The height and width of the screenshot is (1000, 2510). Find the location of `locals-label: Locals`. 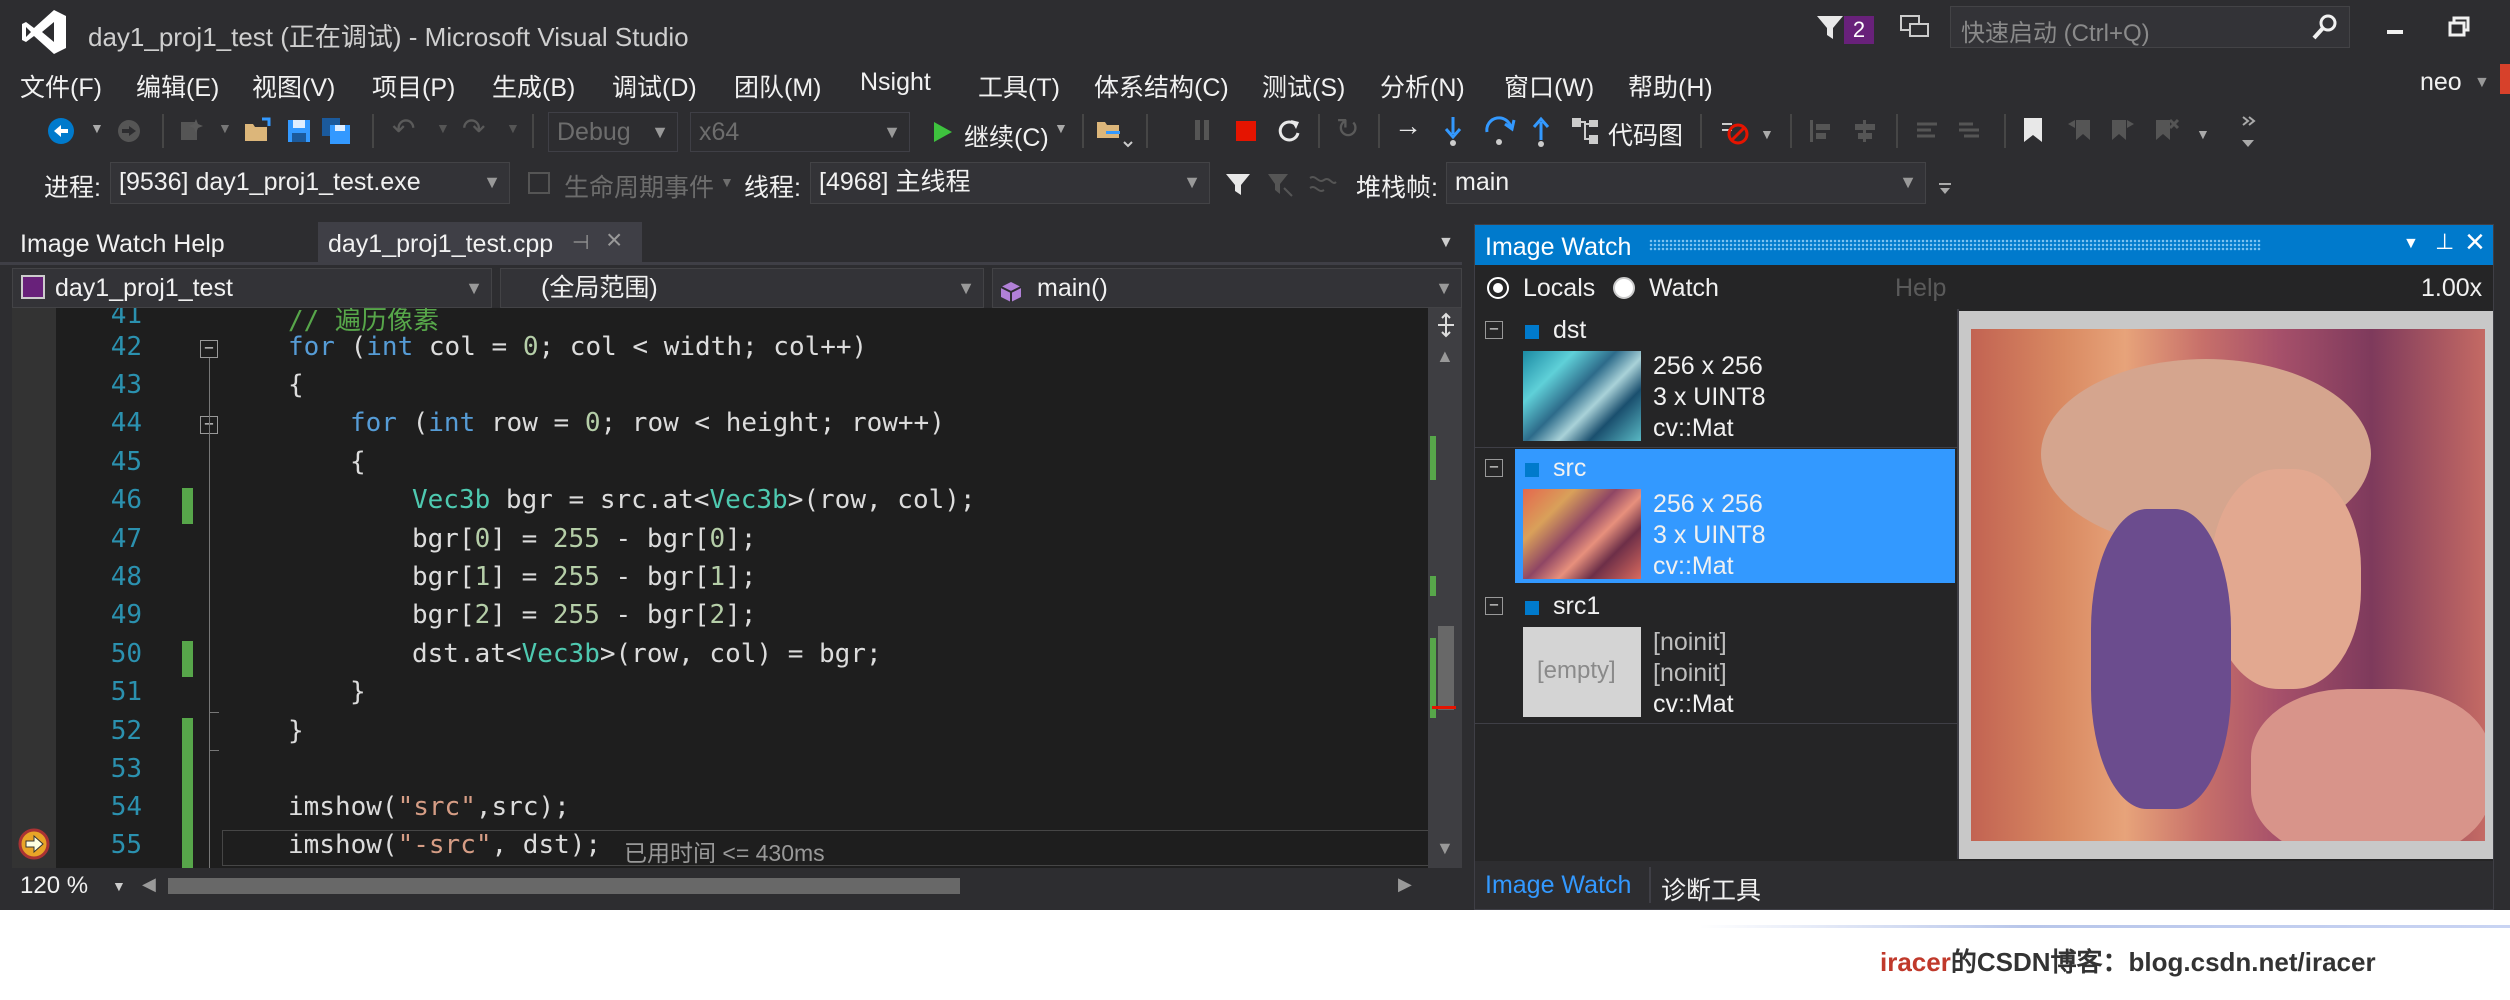

locals-label: Locals is located at coordinates (1559, 288).